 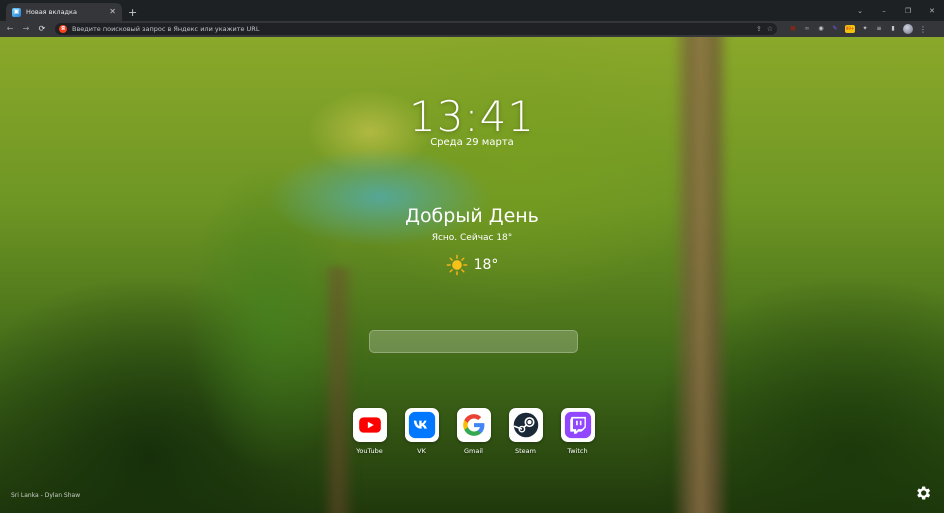 I want to click on photo-credit: Sri Lanka - Dylan Shaw, so click(x=46, y=495).